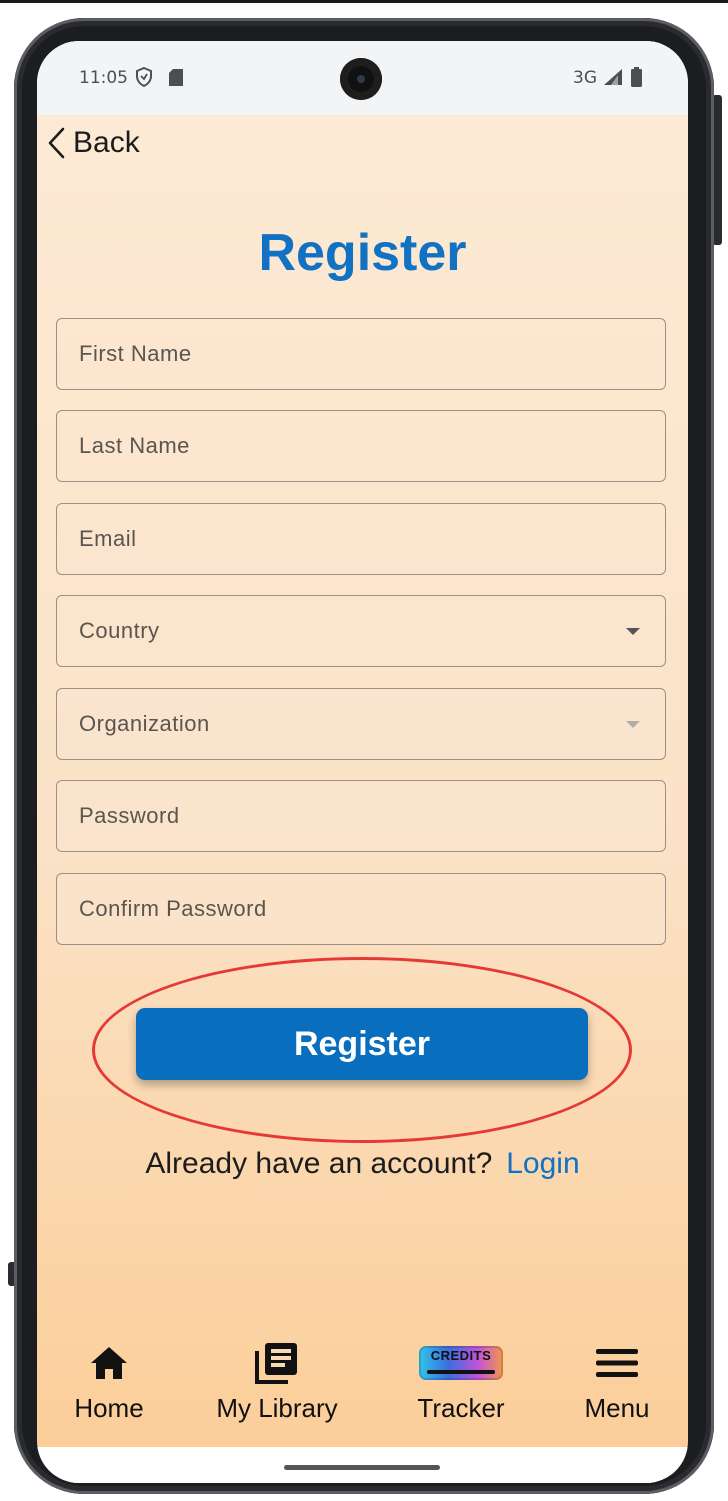  I want to click on credits-badge-text: CREDITS, so click(461, 1355).